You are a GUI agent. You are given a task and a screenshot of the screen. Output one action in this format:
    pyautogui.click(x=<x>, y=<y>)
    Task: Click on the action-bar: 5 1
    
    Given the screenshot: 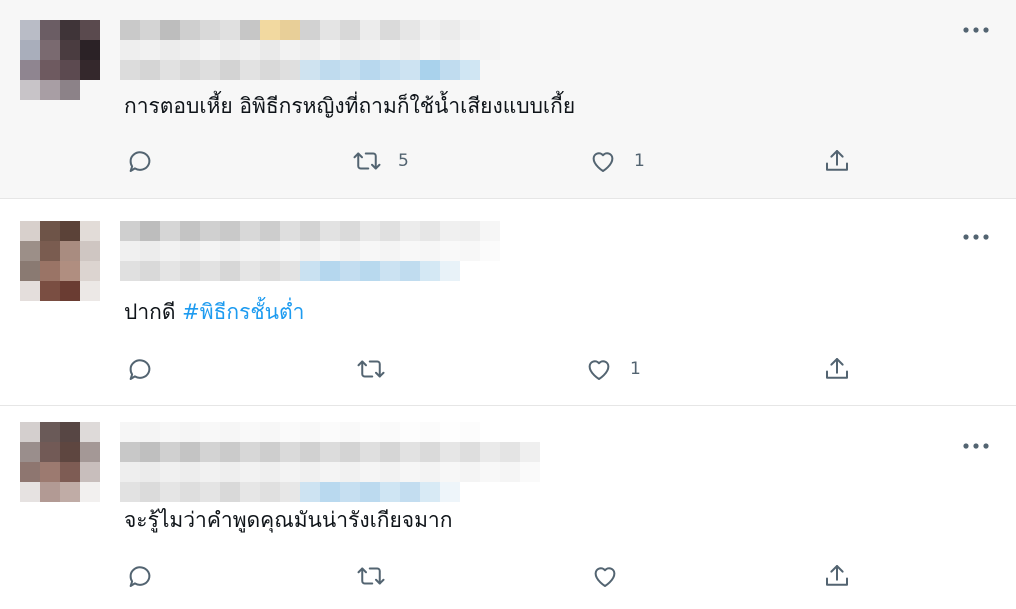 What is the action you would take?
    pyautogui.click(x=508, y=161)
    